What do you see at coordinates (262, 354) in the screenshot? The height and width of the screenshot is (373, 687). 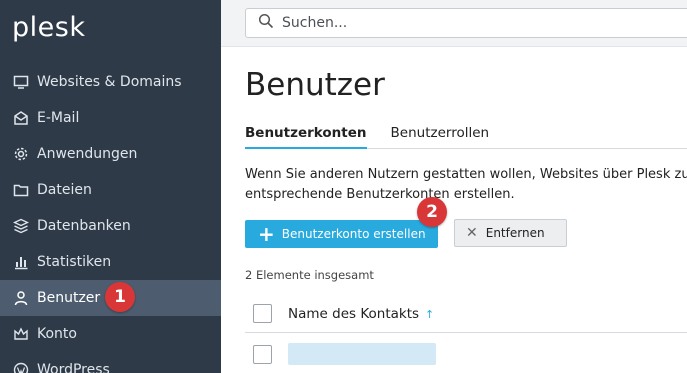 I see `row-checkbox` at bounding box center [262, 354].